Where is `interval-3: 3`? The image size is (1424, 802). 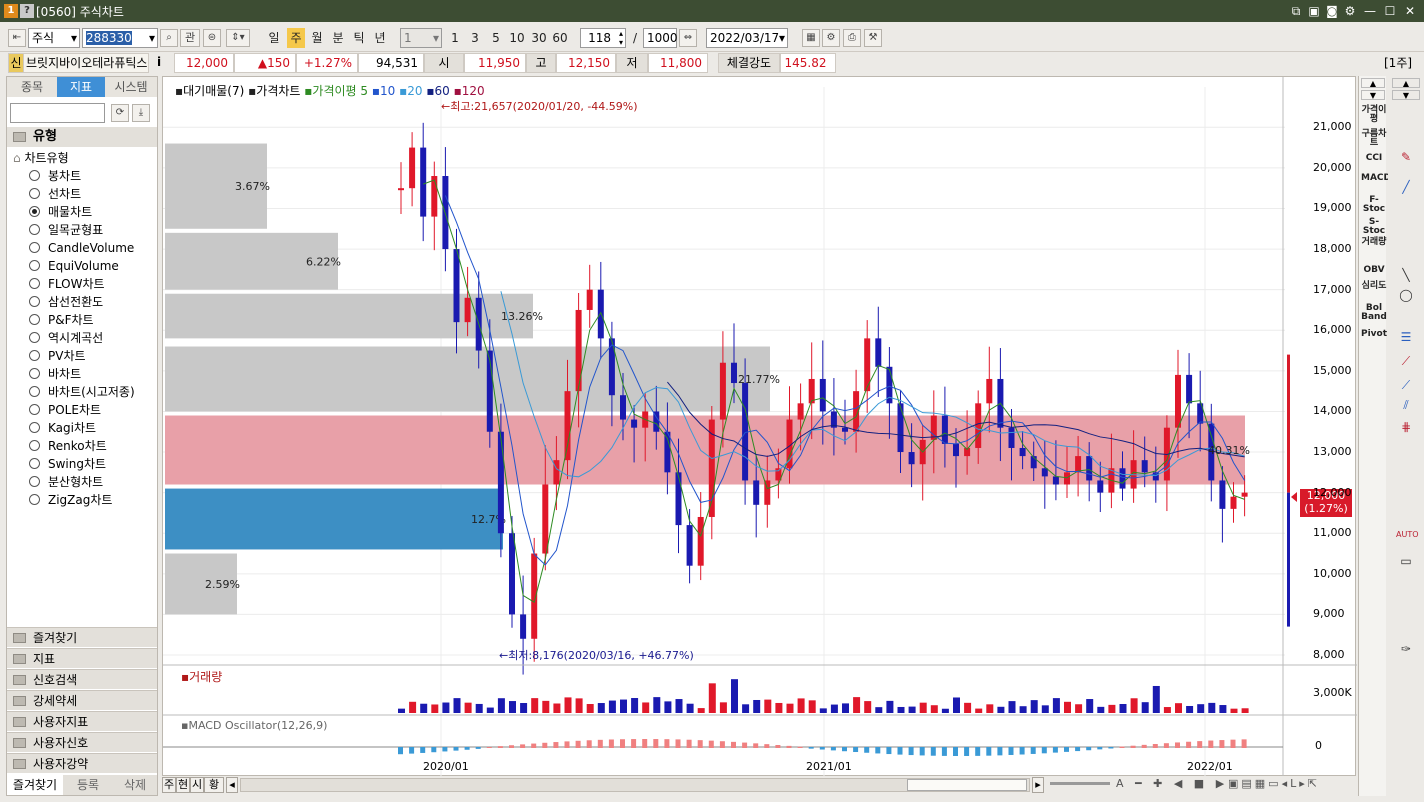 interval-3: 3 is located at coordinates (475, 38).